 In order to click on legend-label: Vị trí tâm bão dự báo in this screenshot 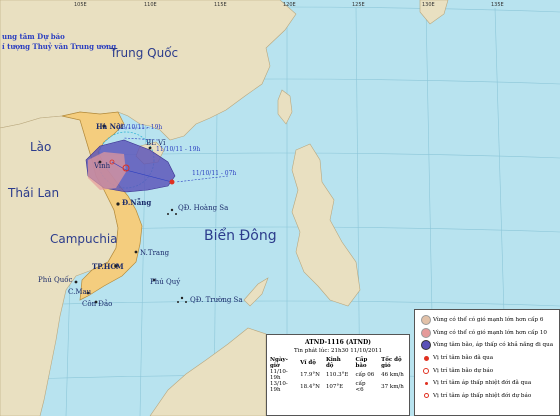, I will do `click(463, 370)`.